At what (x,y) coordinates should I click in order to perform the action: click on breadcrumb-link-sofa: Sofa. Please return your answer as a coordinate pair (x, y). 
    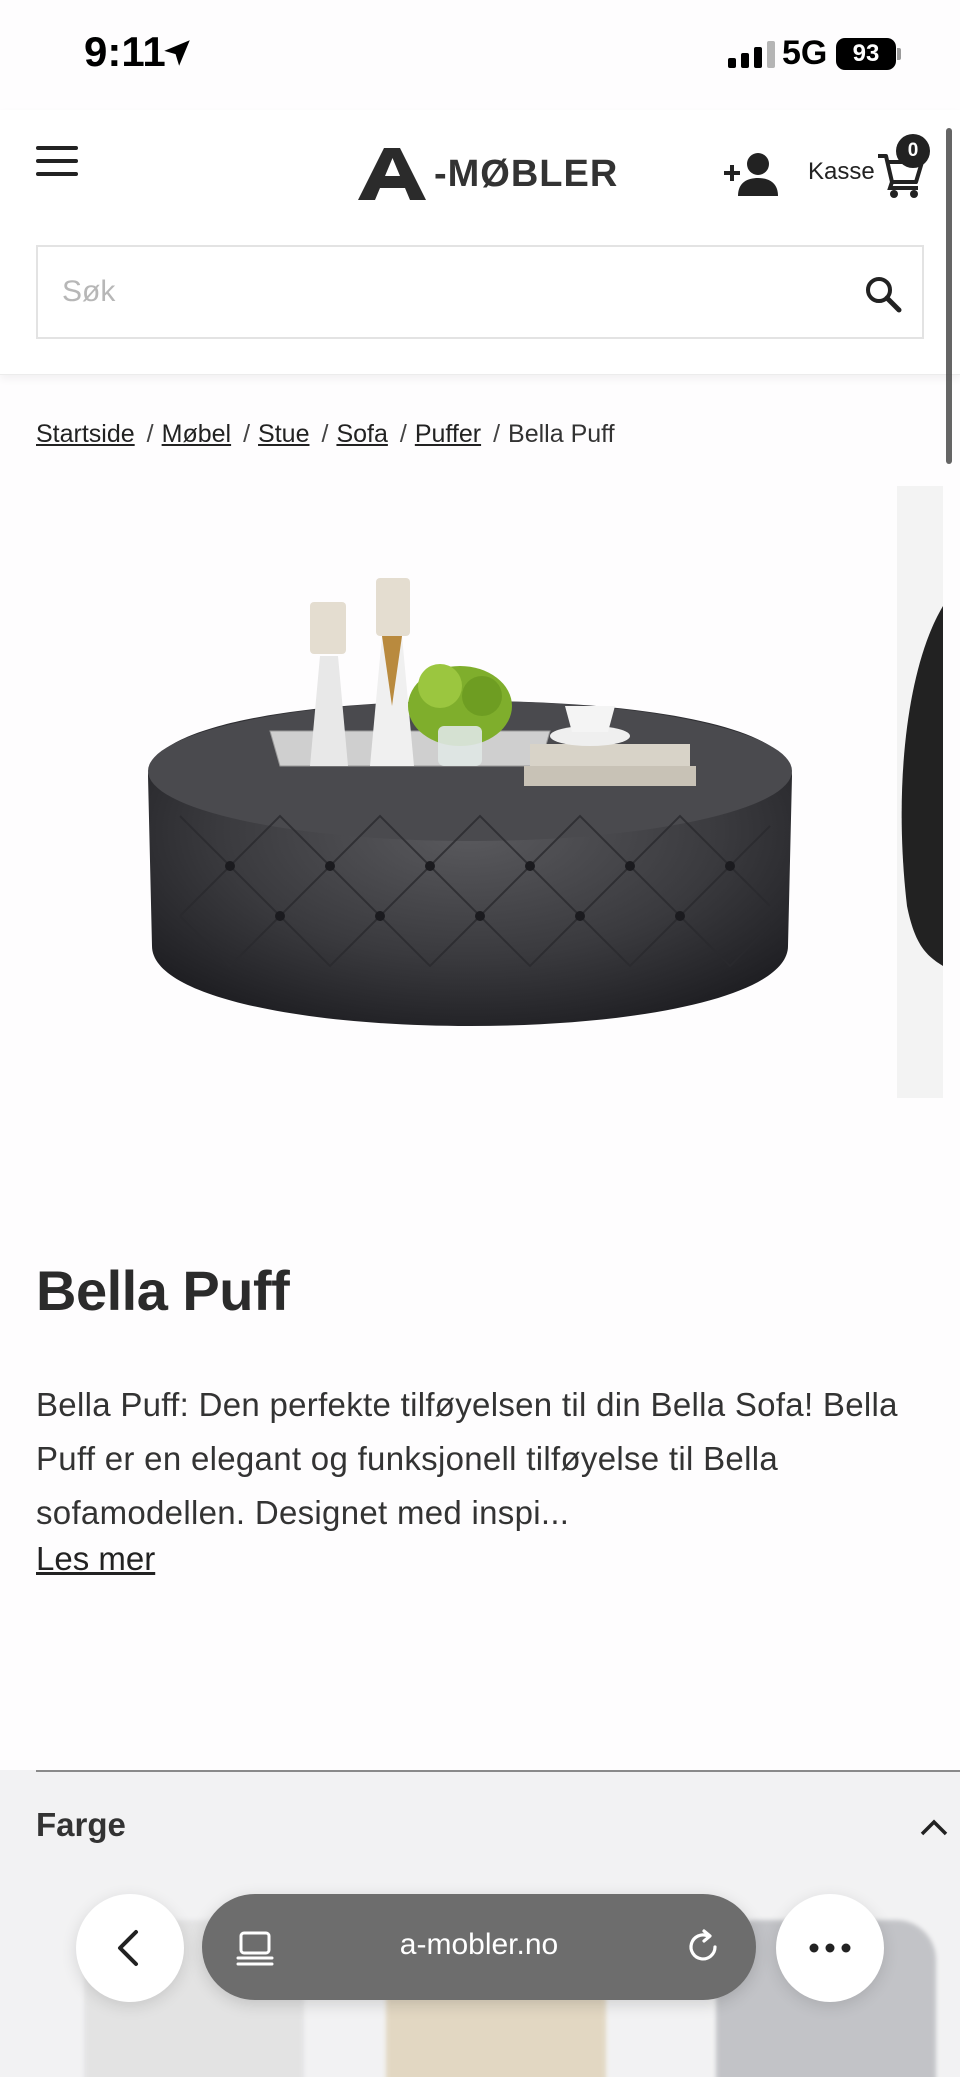
    Looking at the image, I should click on (361, 434).